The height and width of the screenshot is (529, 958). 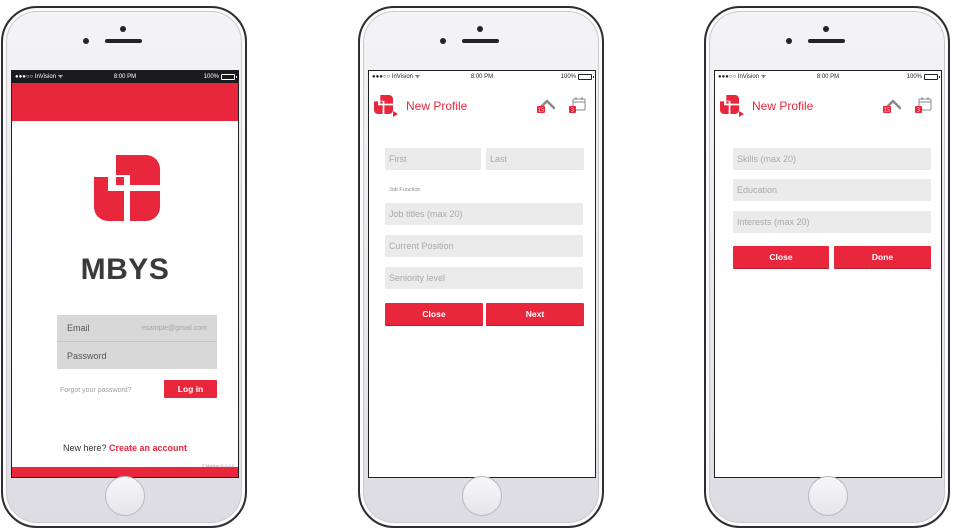 I want to click on login-form: Email example@gmail.com Password, so click(x=137, y=342).